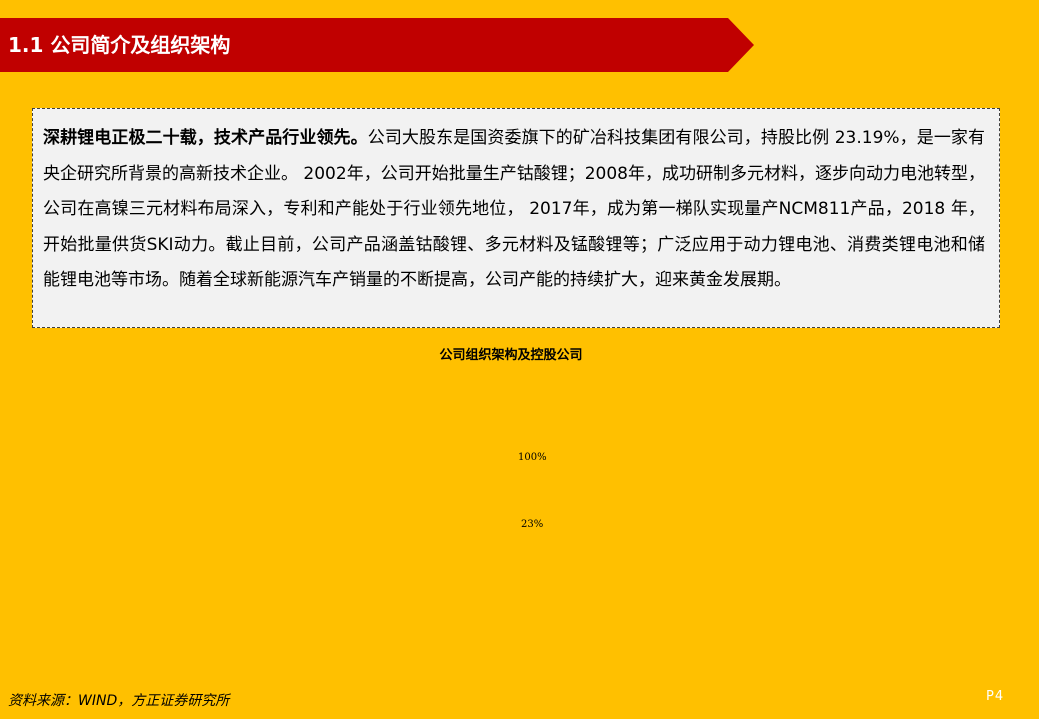 The image size is (1039, 719). I want to click on page-number: P4, so click(995, 696).